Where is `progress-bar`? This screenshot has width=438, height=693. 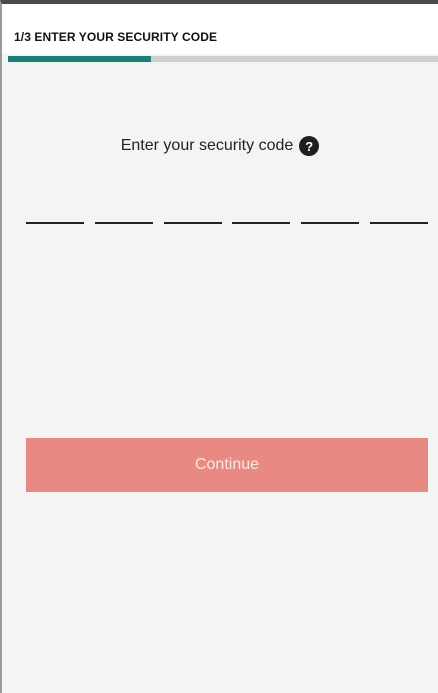
progress-bar is located at coordinates (223, 59).